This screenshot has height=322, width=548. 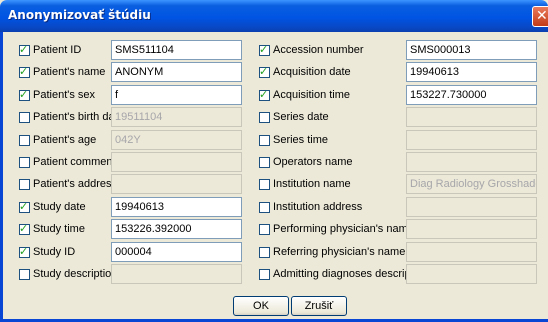 I want to click on label-accession-number: Accession number, so click(x=318, y=50).